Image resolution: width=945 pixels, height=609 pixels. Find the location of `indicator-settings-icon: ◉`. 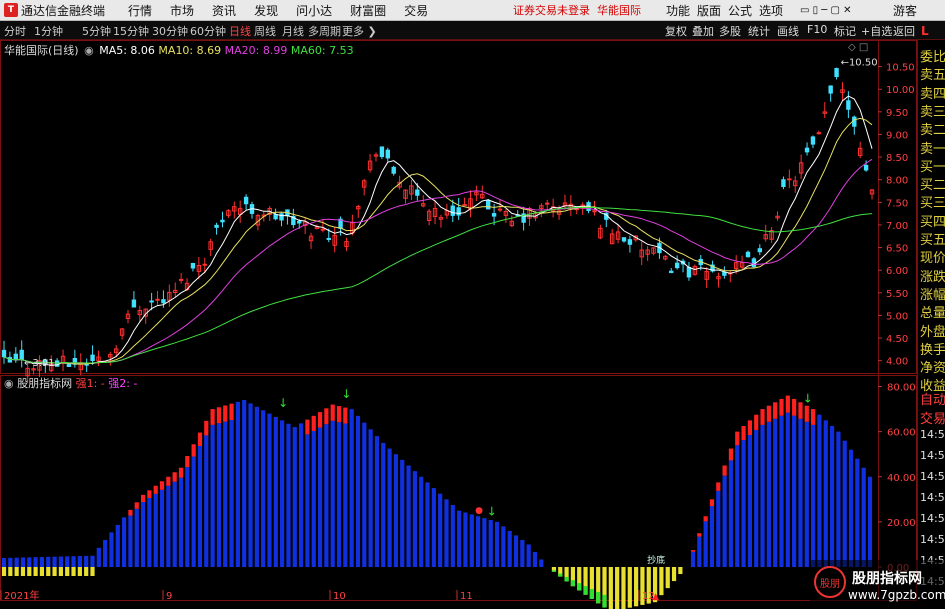

indicator-settings-icon: ◉ is located at coordinates (9, 383).